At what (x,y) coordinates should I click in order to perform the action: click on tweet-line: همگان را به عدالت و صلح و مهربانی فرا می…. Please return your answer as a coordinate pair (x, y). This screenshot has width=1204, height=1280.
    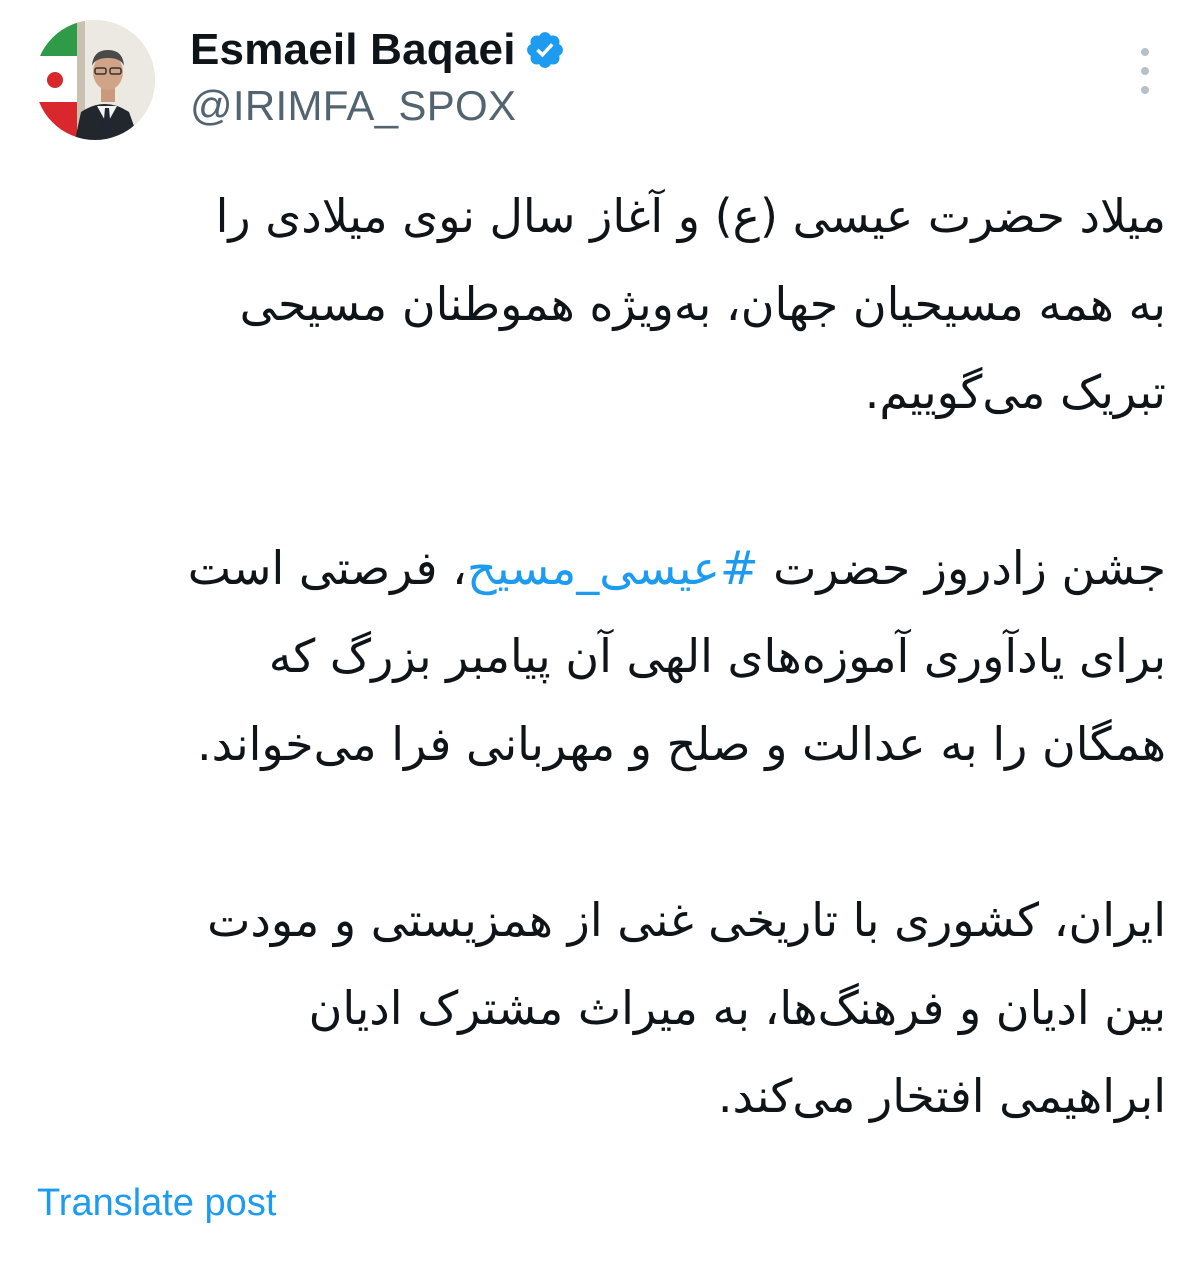
    Looking at the image, I should click on (681, 744).